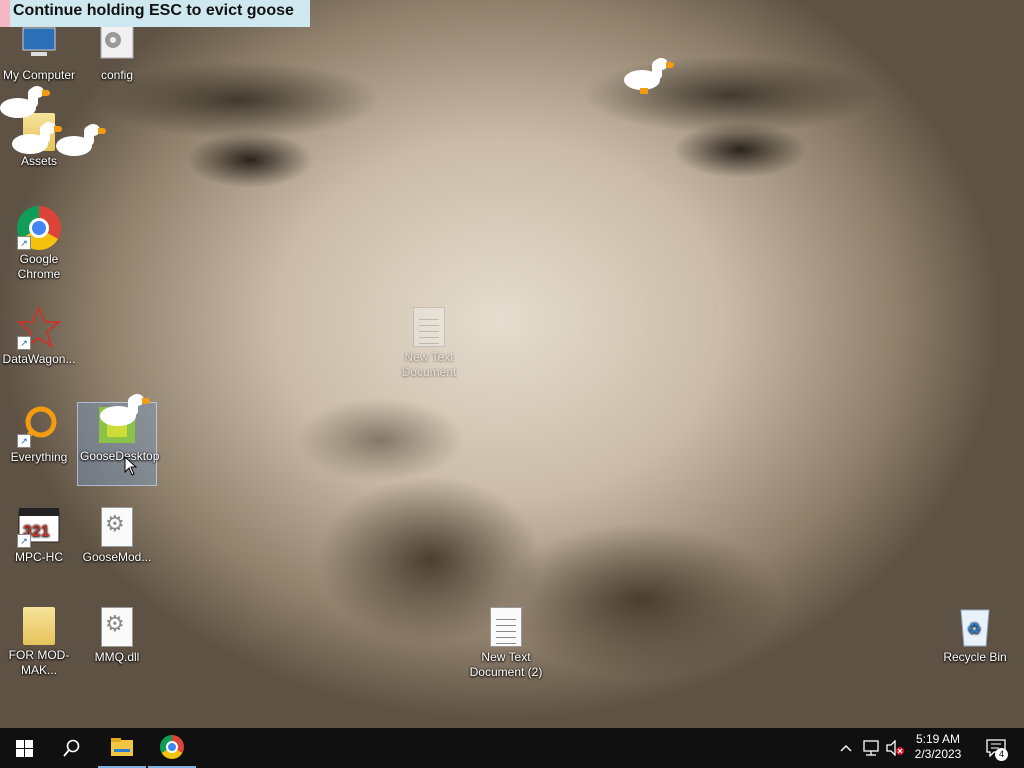 The height and width of the screenshot is (768, 1024). Describe the element at coordinates (975, 657) in the screenshot. I see `desktop-icon-label: Recycle Bin` at that location.